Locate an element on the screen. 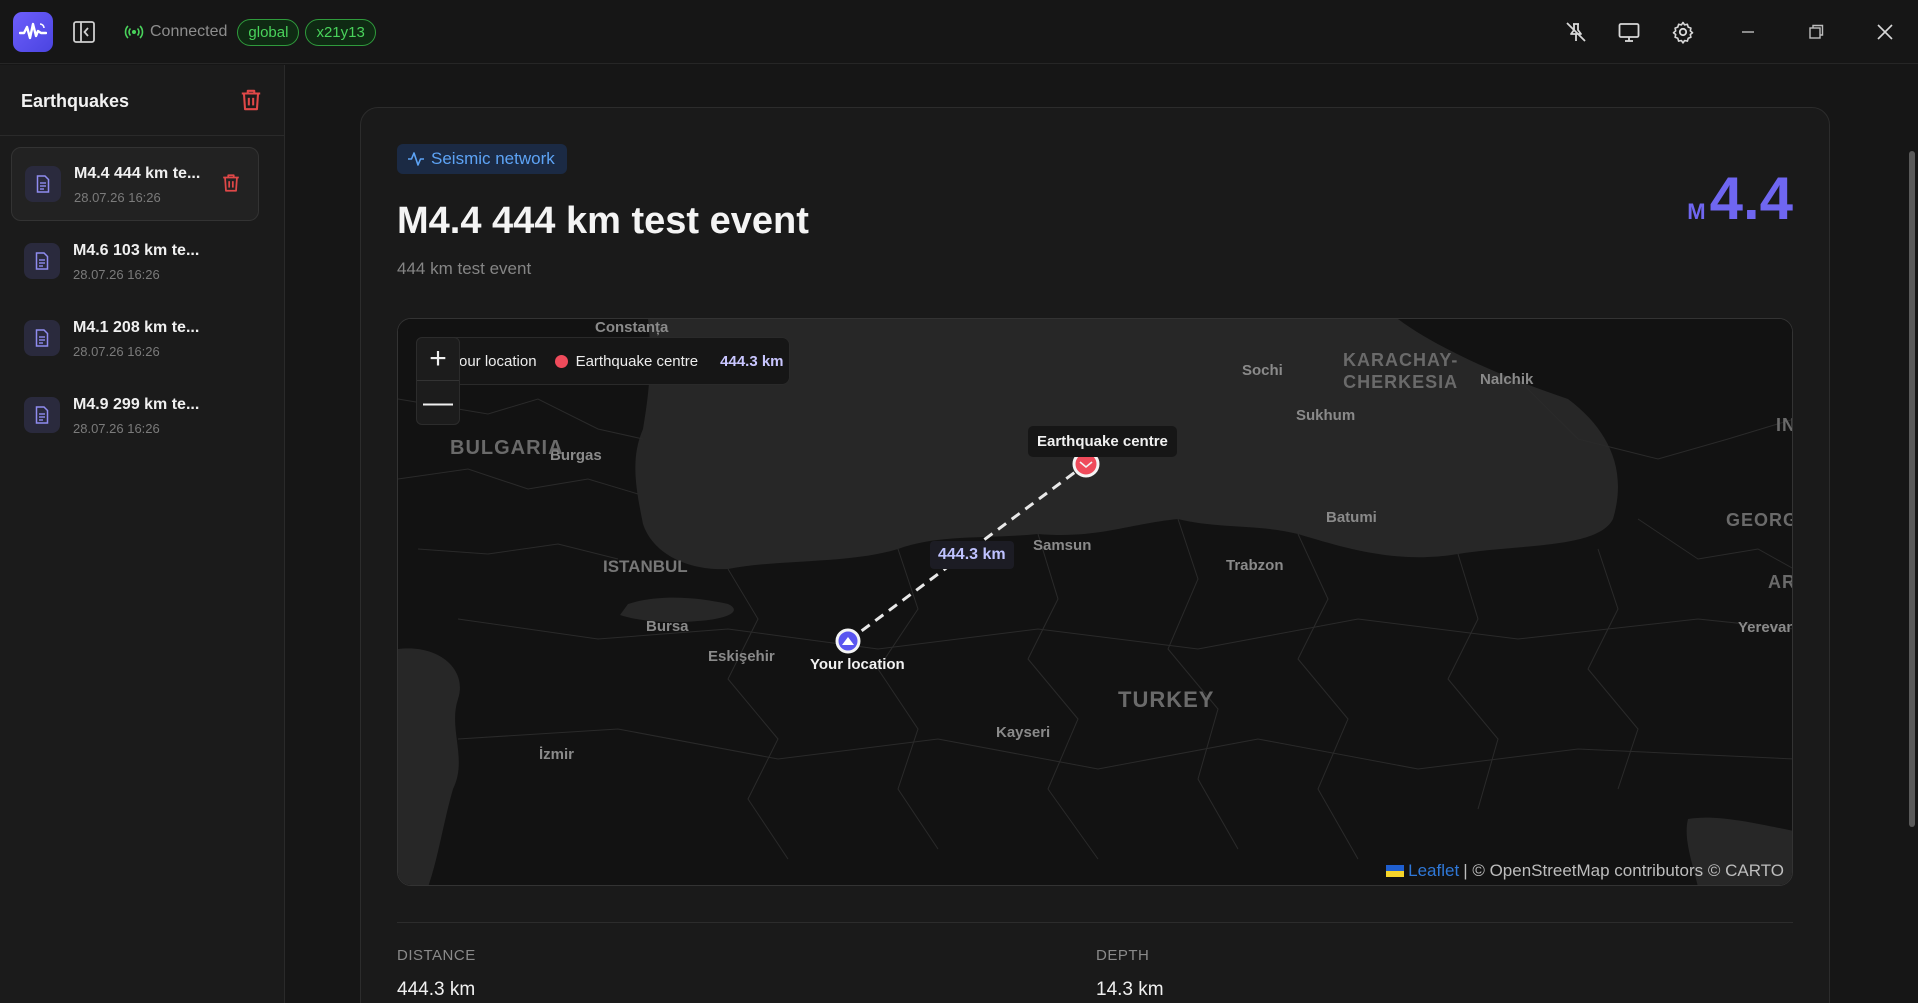 The image size is (1918, 1003). connection-text: Connected is located at coordinates (189, 31).